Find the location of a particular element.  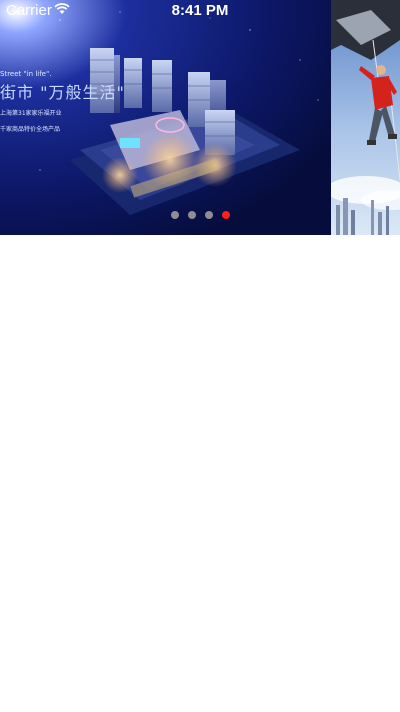

page-indicator is located at coordinates (200, 215).